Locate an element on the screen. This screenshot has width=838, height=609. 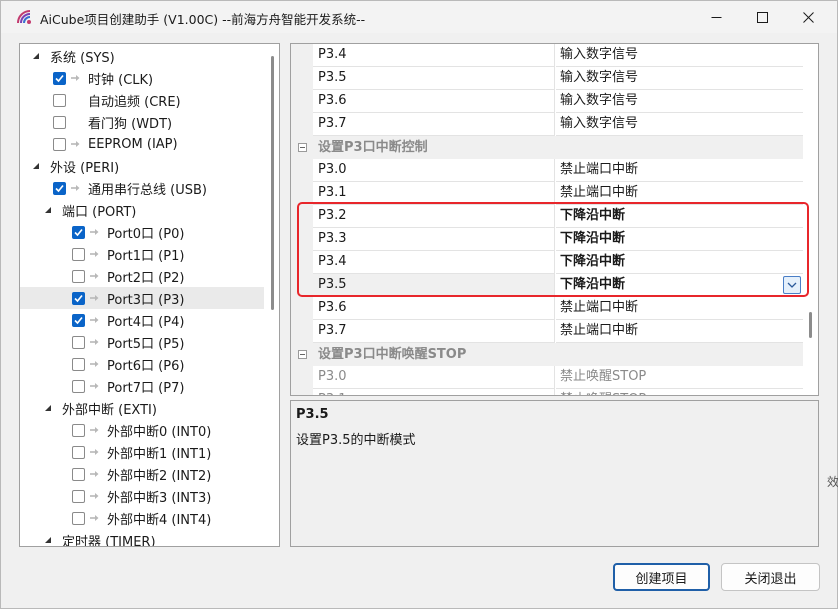
grid-property-row: P3.4 输入数字信号 is located at coordinates (547, 55).